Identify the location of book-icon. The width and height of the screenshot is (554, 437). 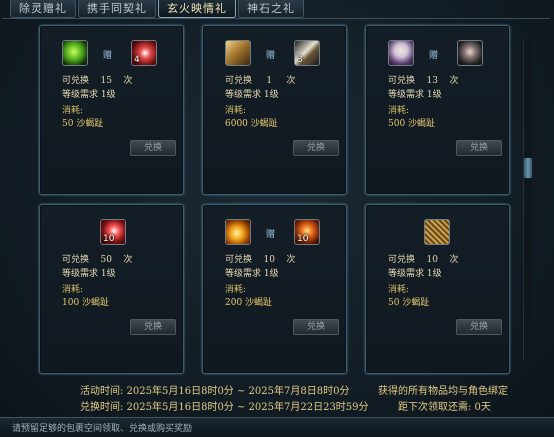
(238, 53).